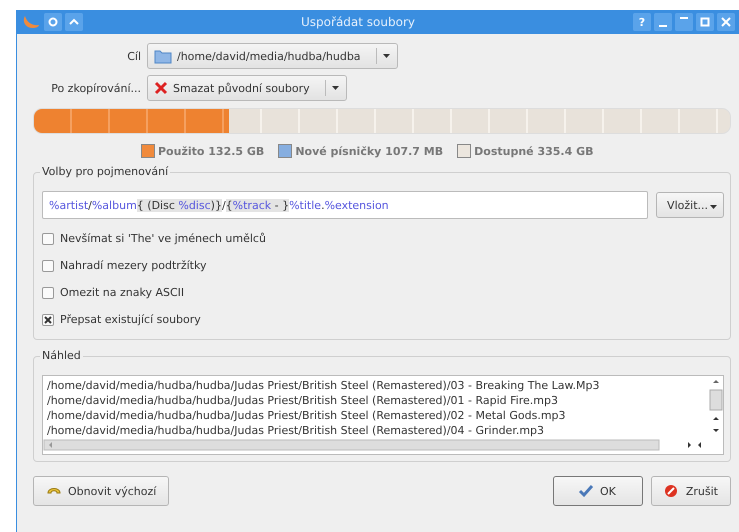 Image resolution: width=739 pixels, height=532 pixels. I want to click on checkbox-label: Přepsat existující soubory, so click(130, 319).